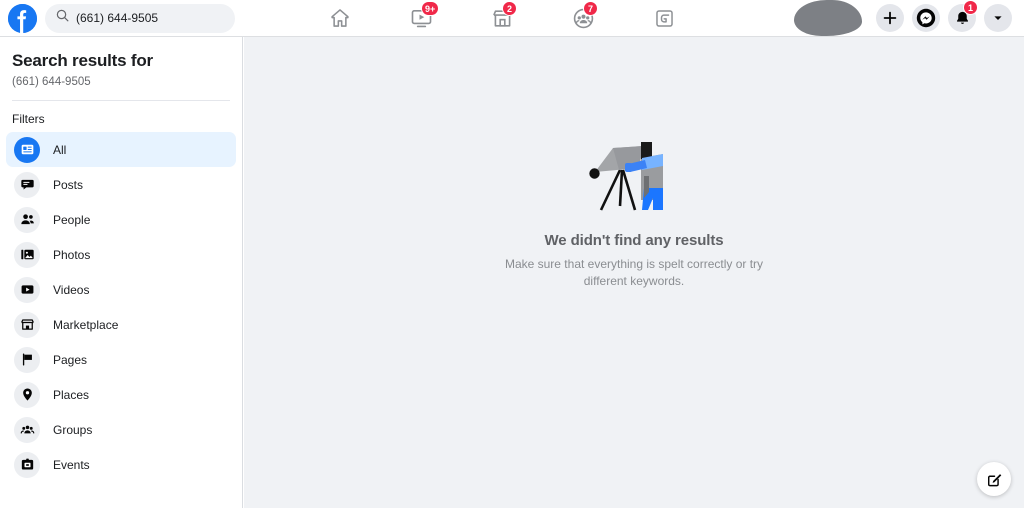 The image size is (1024, 508). I want to click on search-input, so click(150, 18).